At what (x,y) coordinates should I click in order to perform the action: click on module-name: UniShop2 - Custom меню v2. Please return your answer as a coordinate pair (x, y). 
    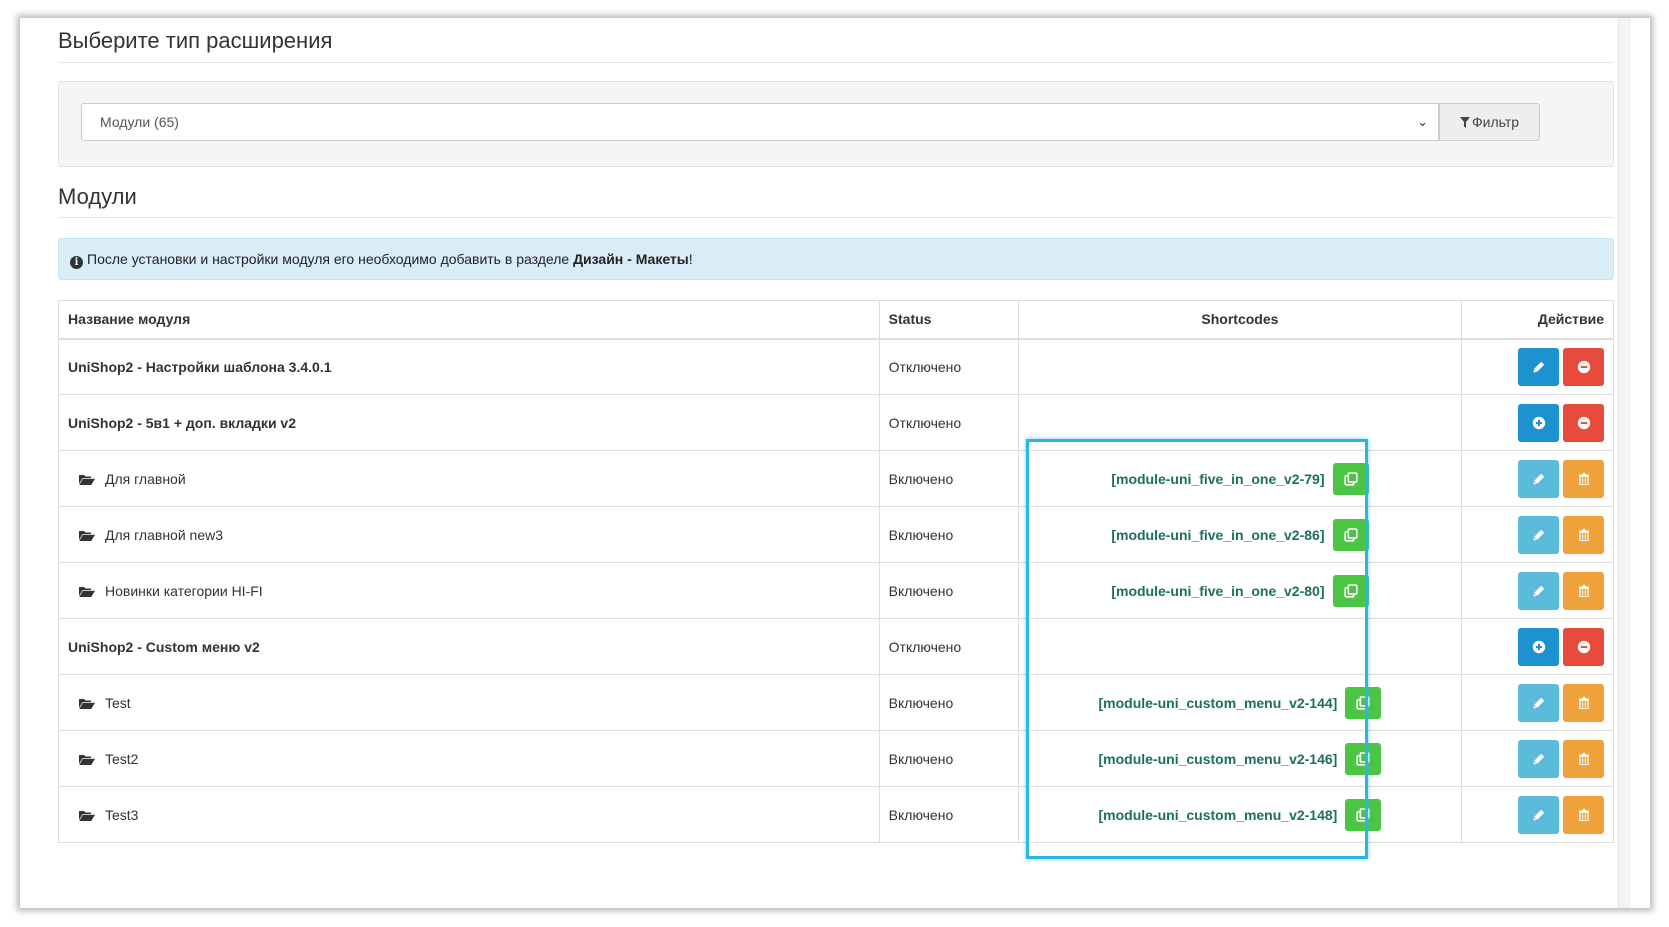
    Looking at the image, I should click on (164, 646).